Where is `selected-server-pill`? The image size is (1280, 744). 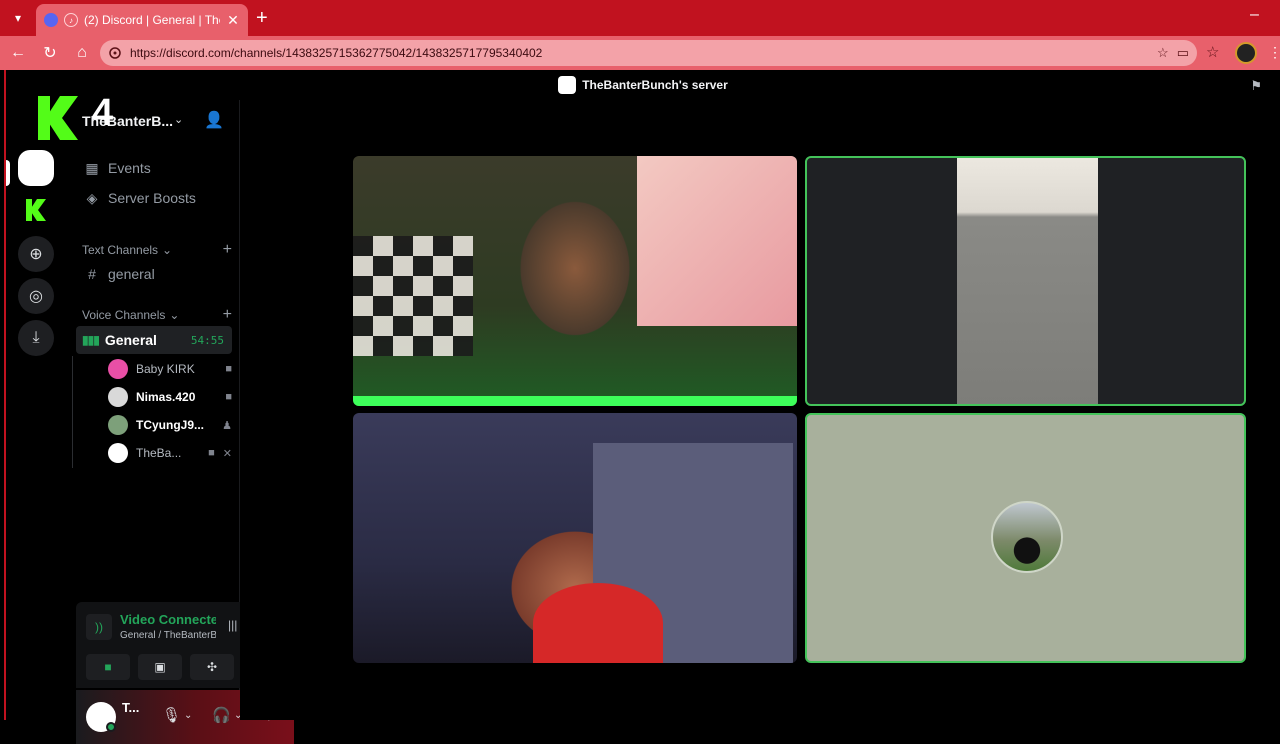 selected-server-pill is located at coordinates (8, 173).